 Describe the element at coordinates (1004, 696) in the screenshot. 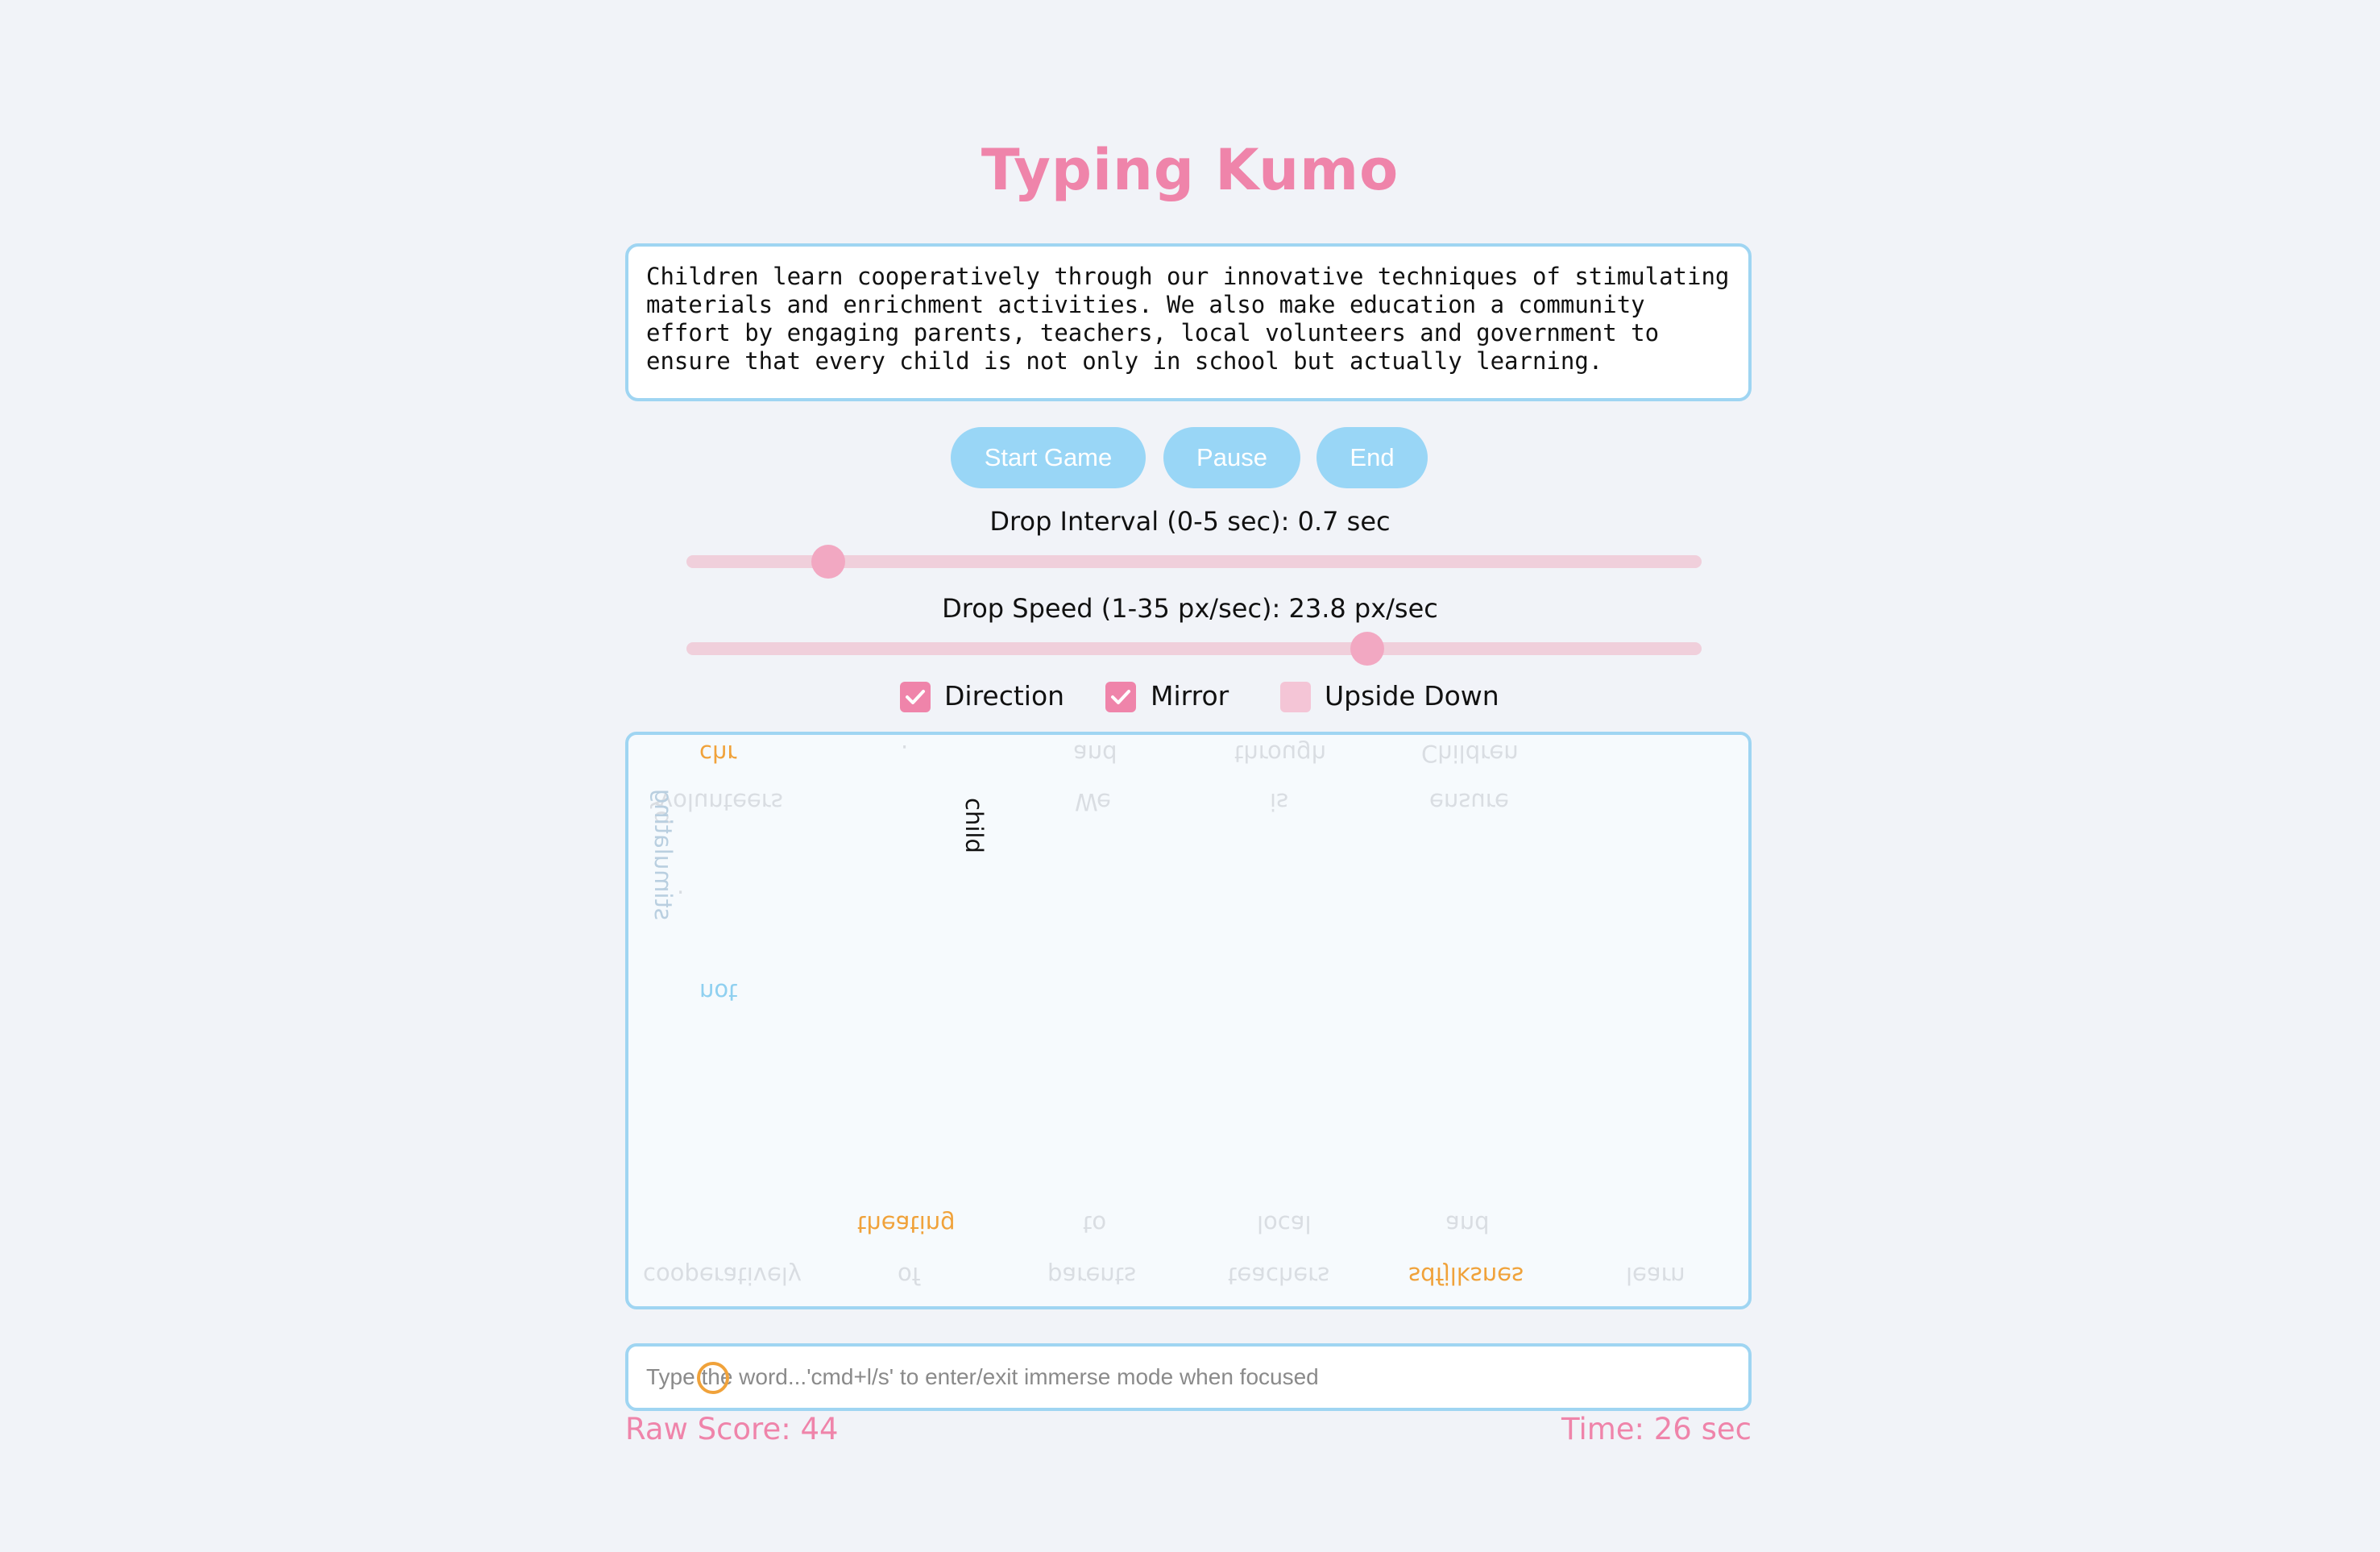

I see `direction-label: Direction` at that location.